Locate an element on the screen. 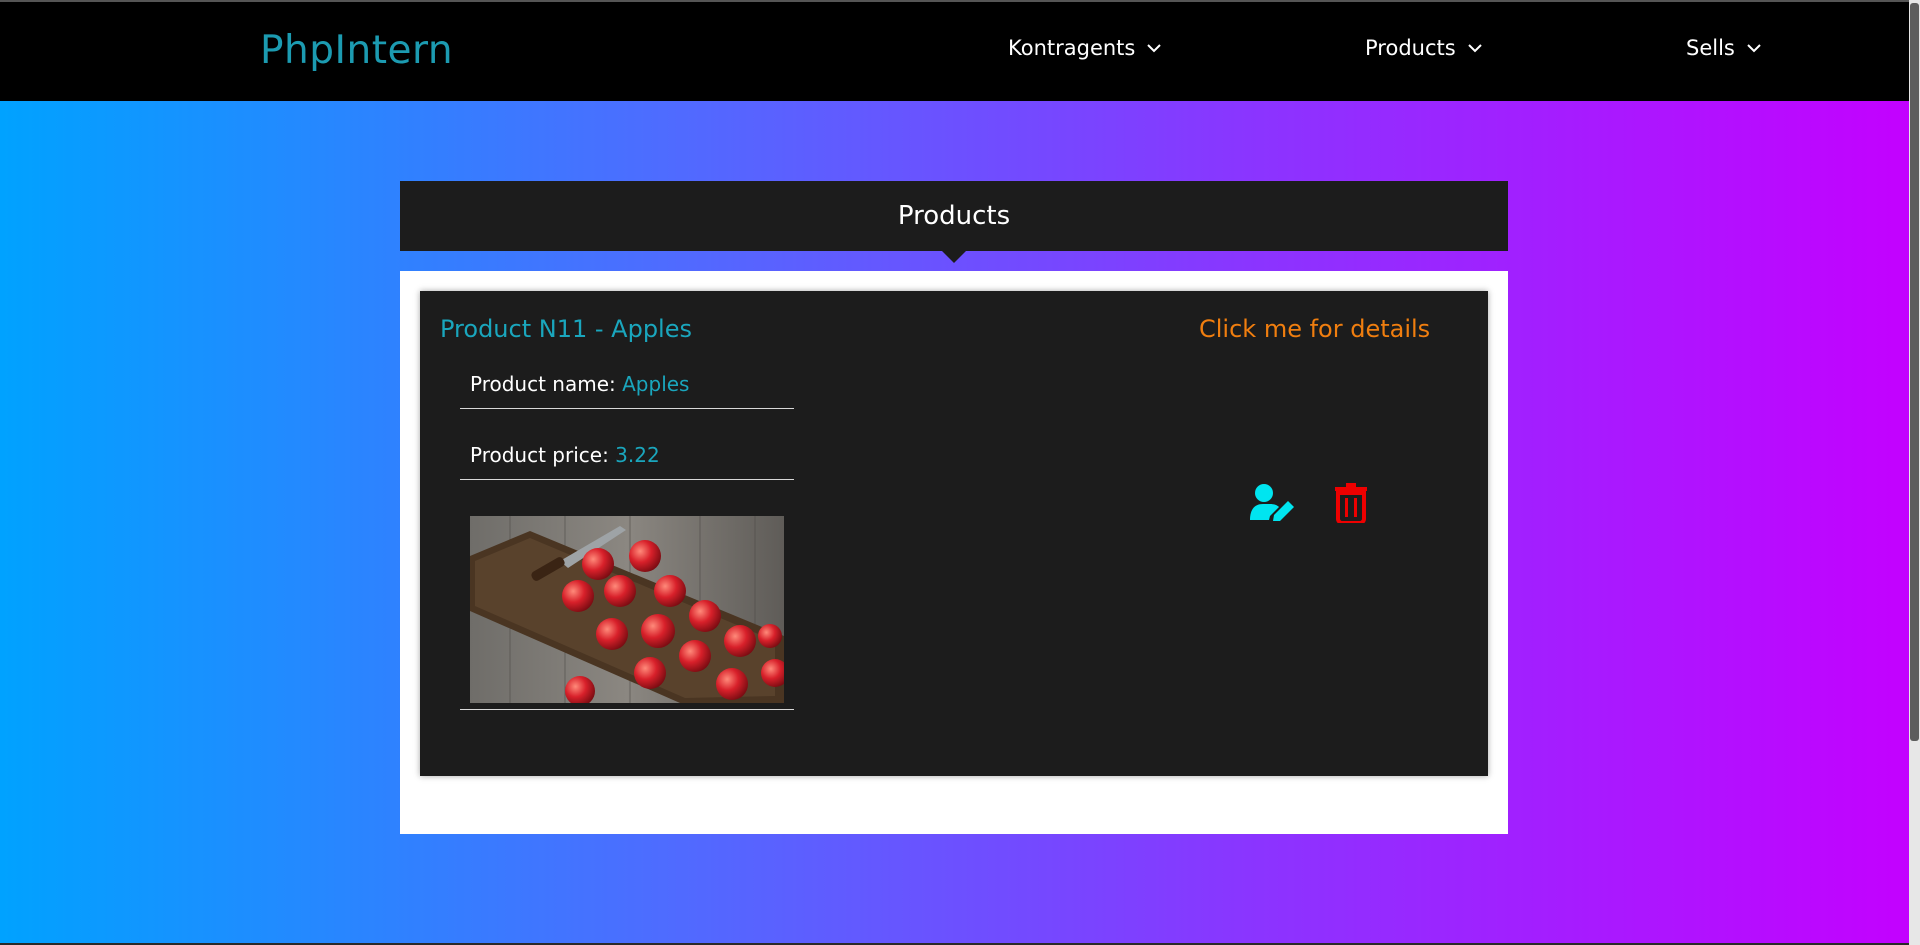 The width and height of the screenshot is (1920, 945). details-link: Click me for details is located at coordinates (1314, 329).